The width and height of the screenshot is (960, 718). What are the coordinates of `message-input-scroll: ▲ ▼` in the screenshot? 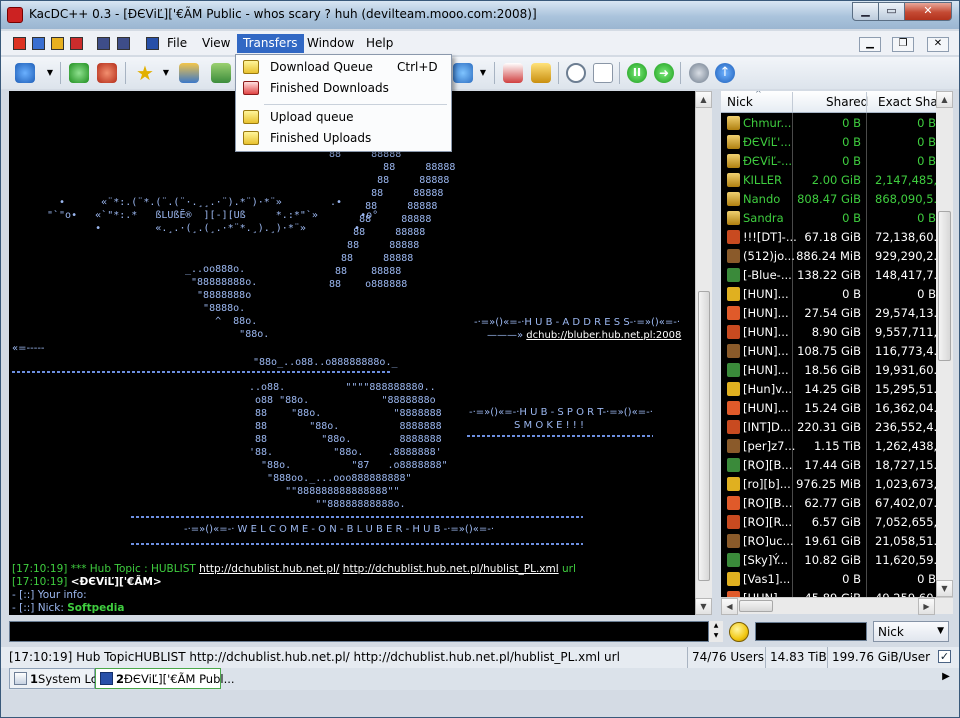 It's located at (716, 631).